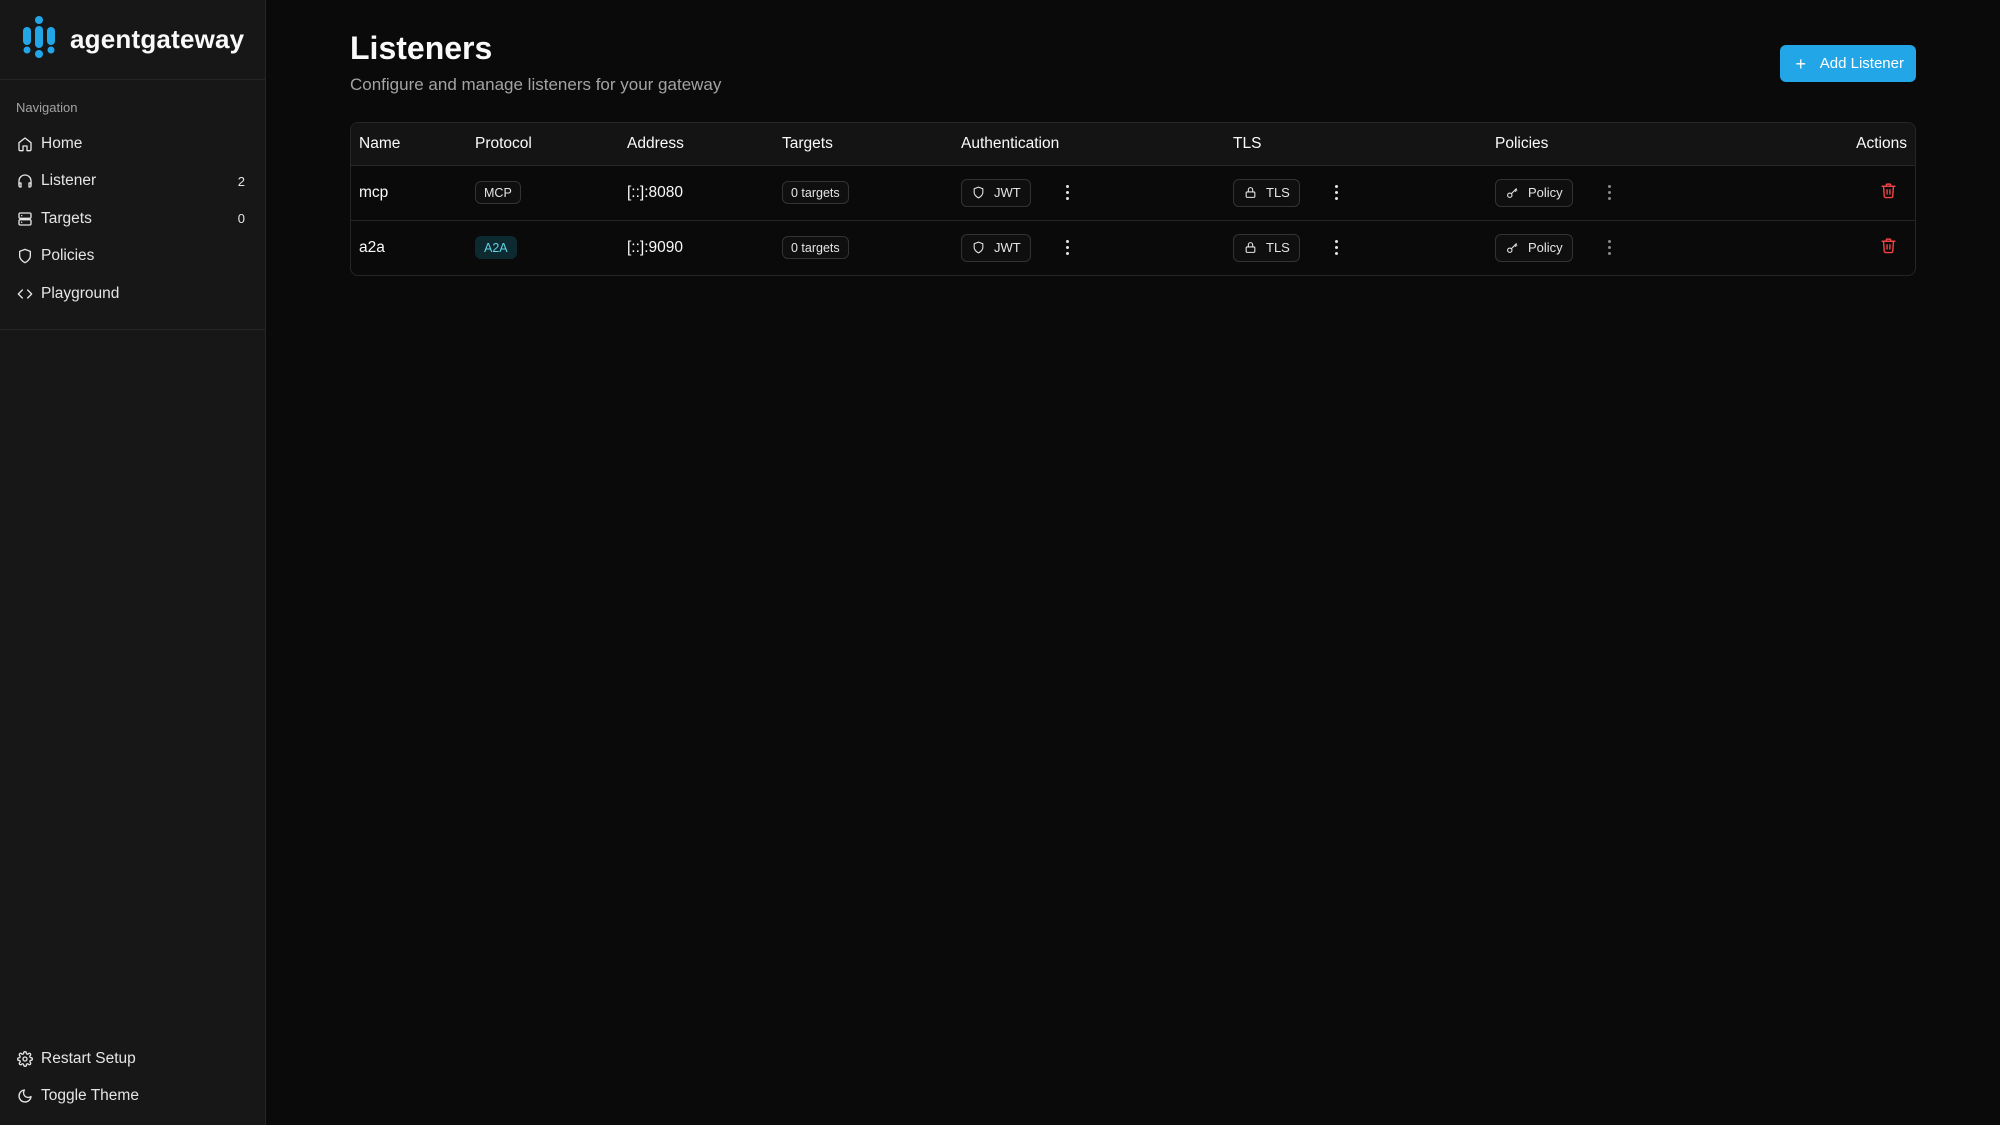 The height and width of the screenshot is (1125, 2000). What do you see at coordinates (372, 247) in the screenshot?
I see `listener-name: a2a` at bounding box center [372, 247].